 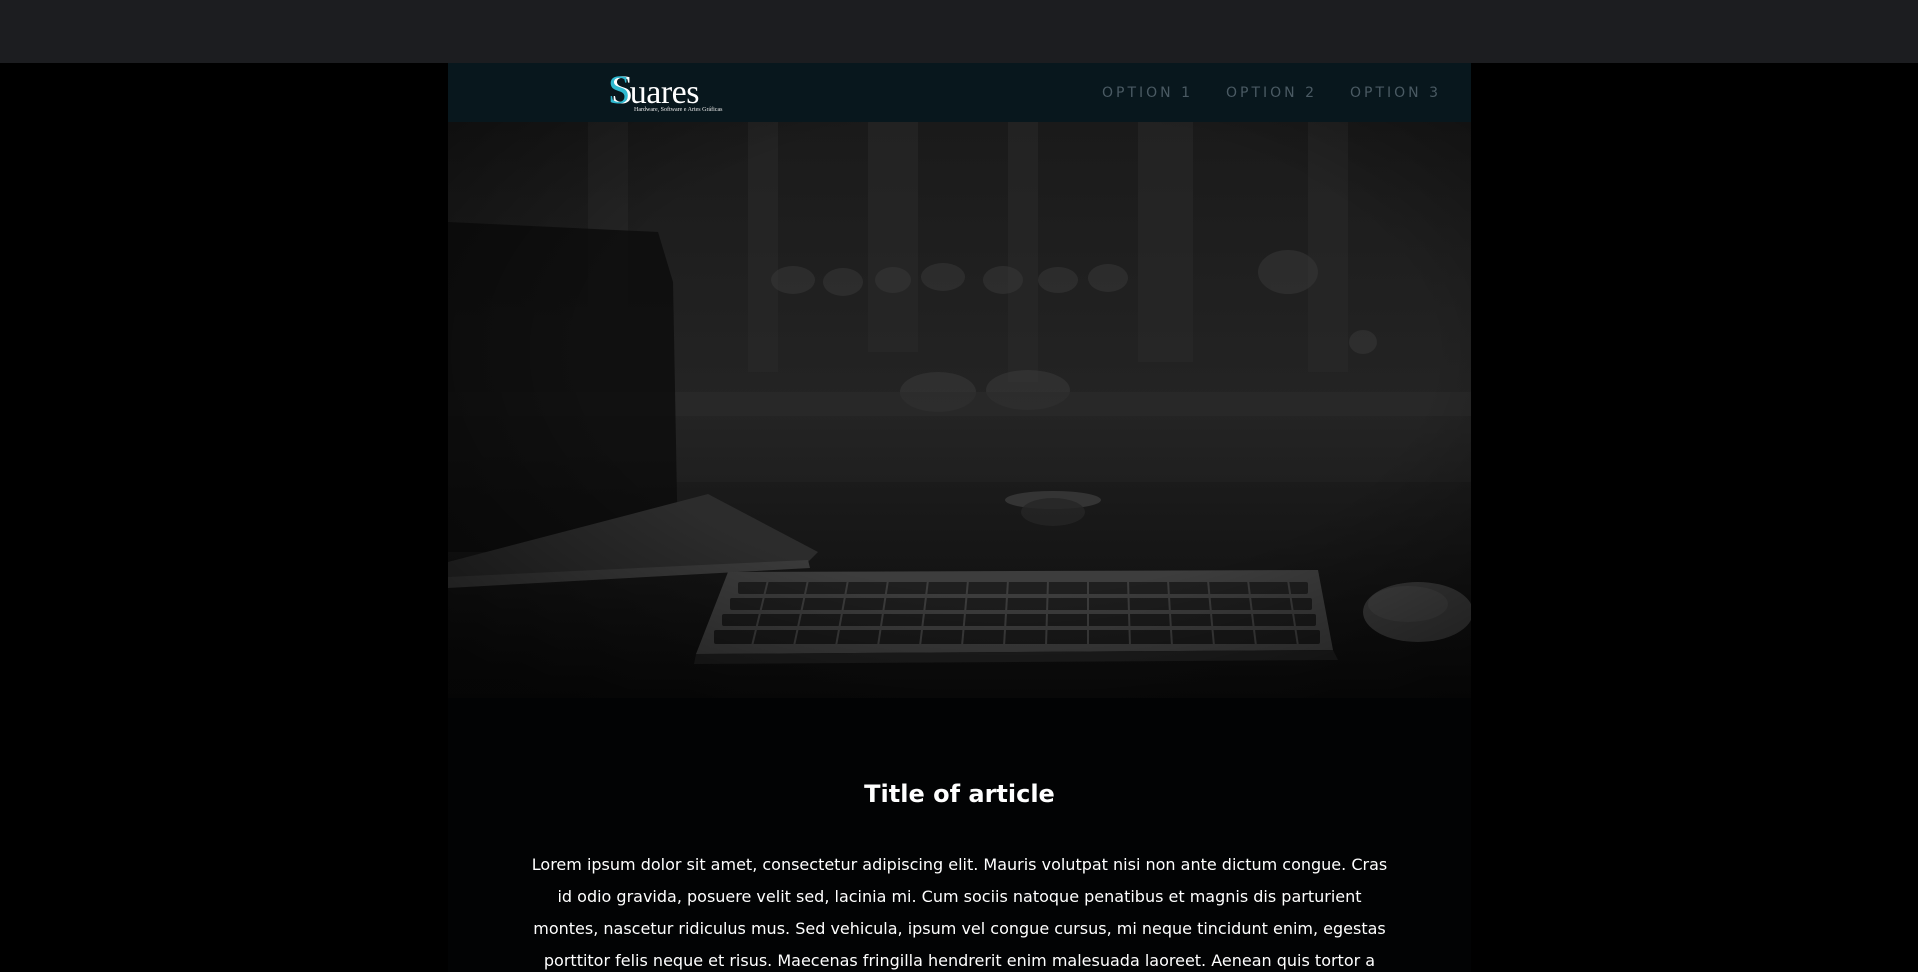 I want to click on browser-top-bar, so click(x=959, y=31).